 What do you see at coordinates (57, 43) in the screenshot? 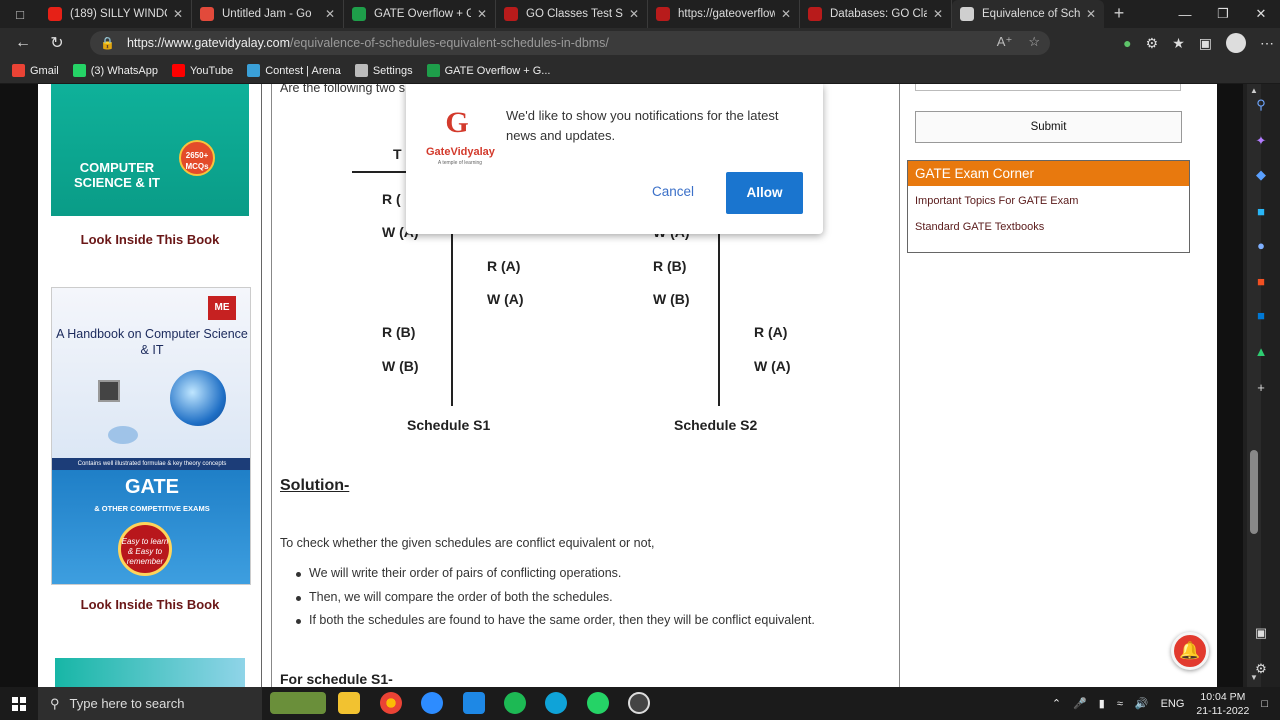
I see `refresh-icon: ↻` at bounding box center [57, 43].